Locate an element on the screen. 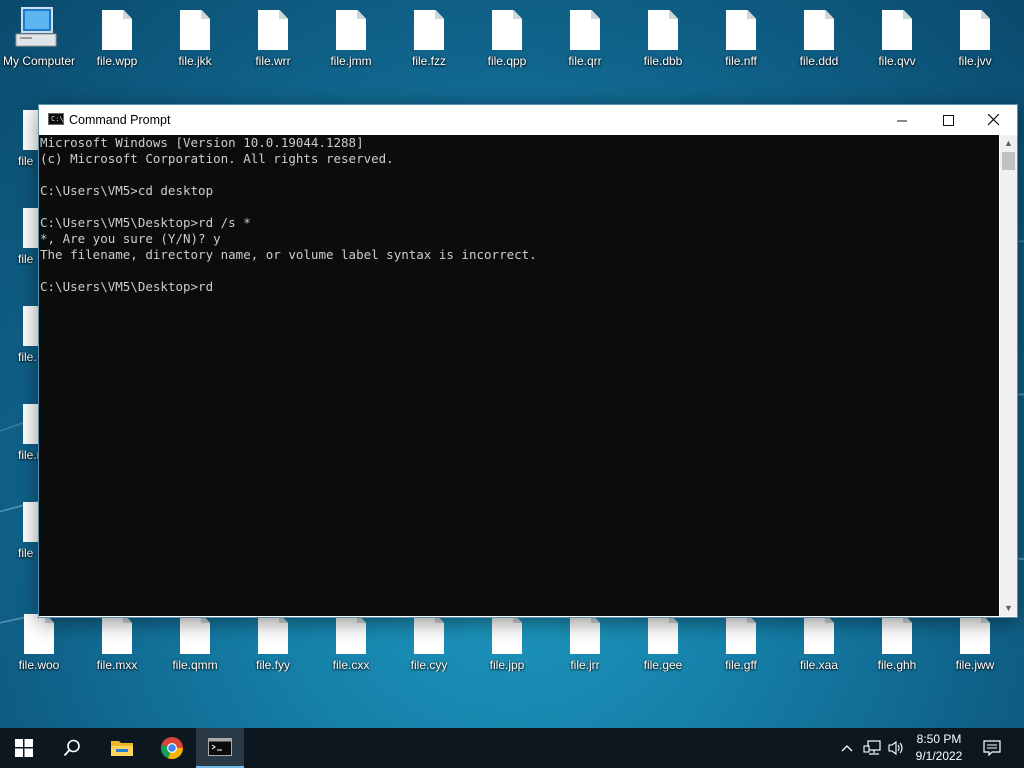 Image resolution: width=1024 pixels, height=768 pixels. search-button is located at coordinates (72, 748).